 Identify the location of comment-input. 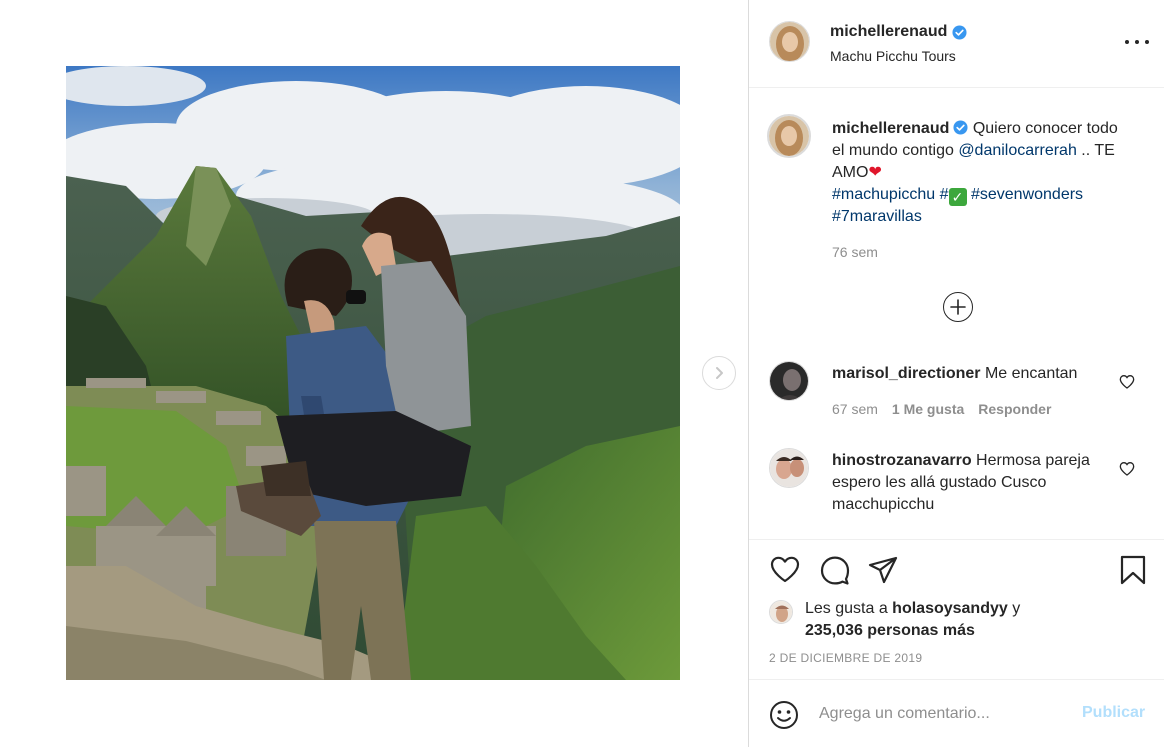
(944, 714).